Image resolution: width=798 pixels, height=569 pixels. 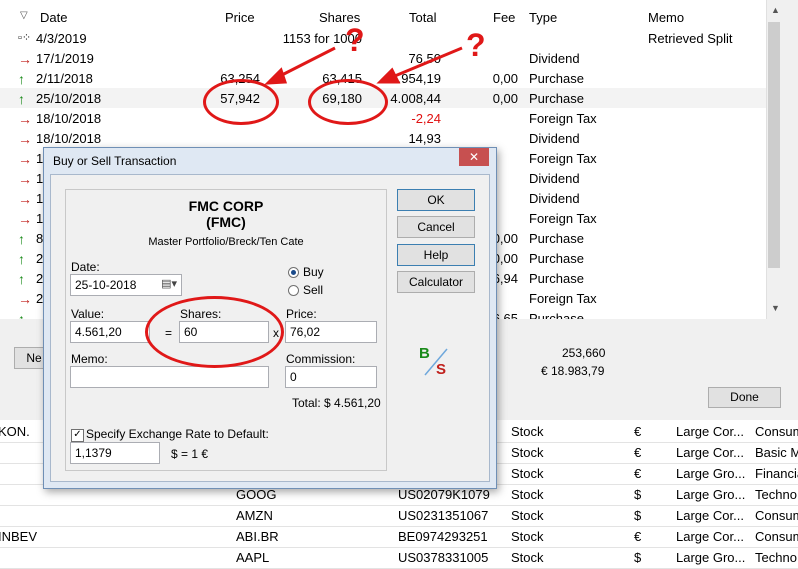 What do you see at coordinates (293, 290) in the screenshot?
I see `sell-radio` at bounding box center [293, 290].